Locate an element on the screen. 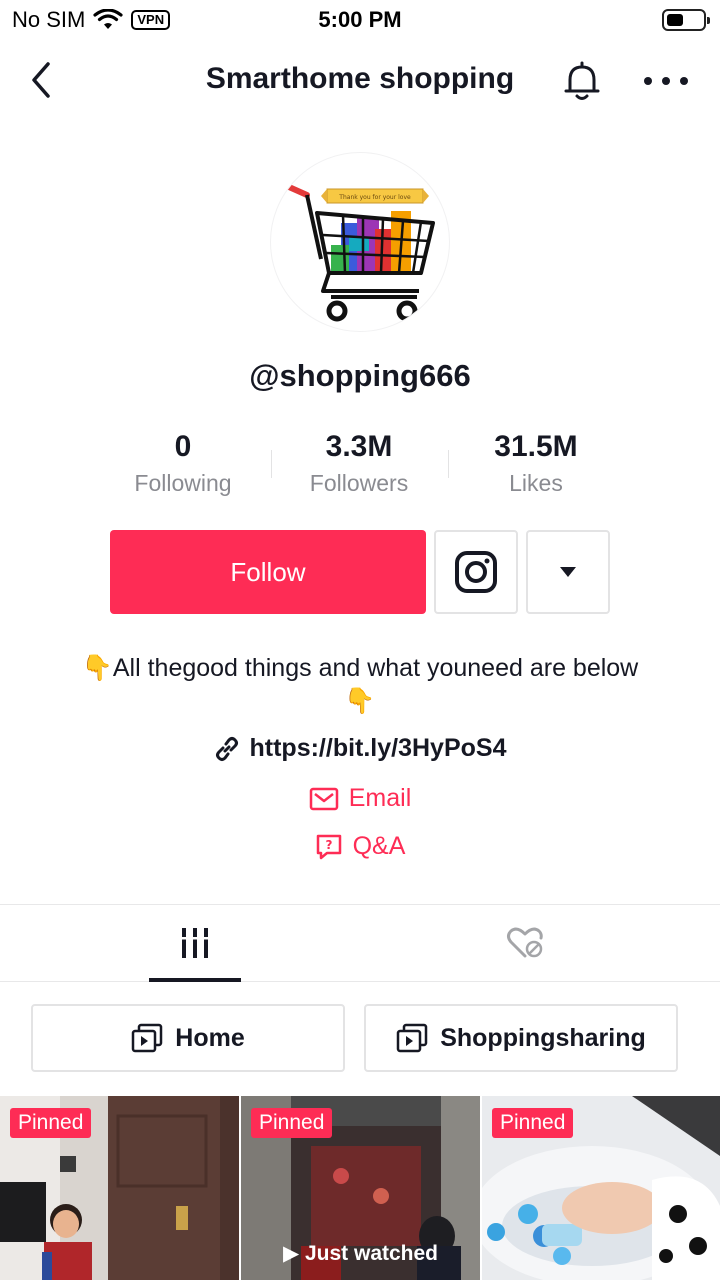 This screenshot has width=720, height=1280. qa-button: ? Q&A is located at coordinates (360, 846).